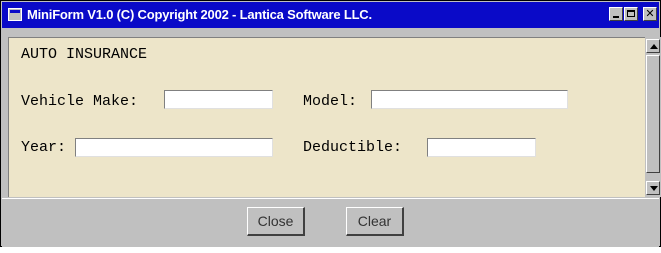 The width and height of the screenshot is (661, 253). Describe the element at coordinates (330, 101) in the screenshot. I see `model-label: Model:` at that location.